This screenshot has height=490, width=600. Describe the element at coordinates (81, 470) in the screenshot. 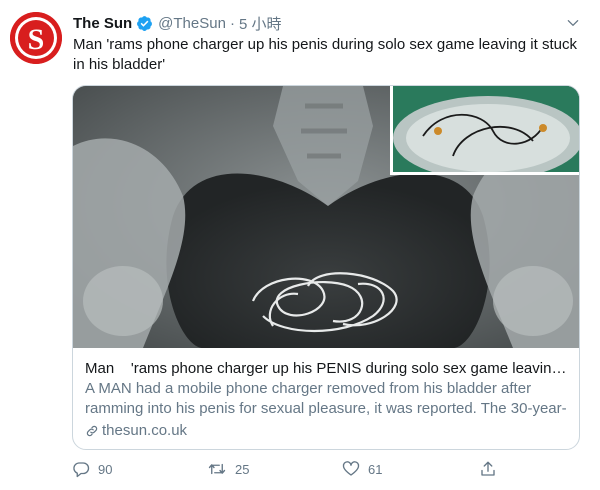

I see `reply-icon` at that location.